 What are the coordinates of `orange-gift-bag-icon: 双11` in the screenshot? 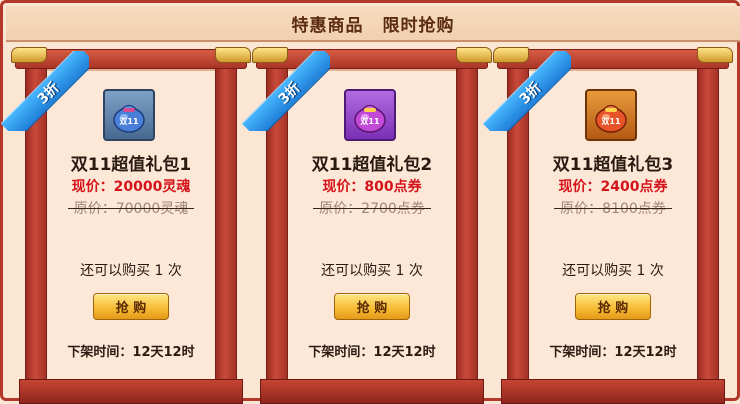 It's located at (611, 118).